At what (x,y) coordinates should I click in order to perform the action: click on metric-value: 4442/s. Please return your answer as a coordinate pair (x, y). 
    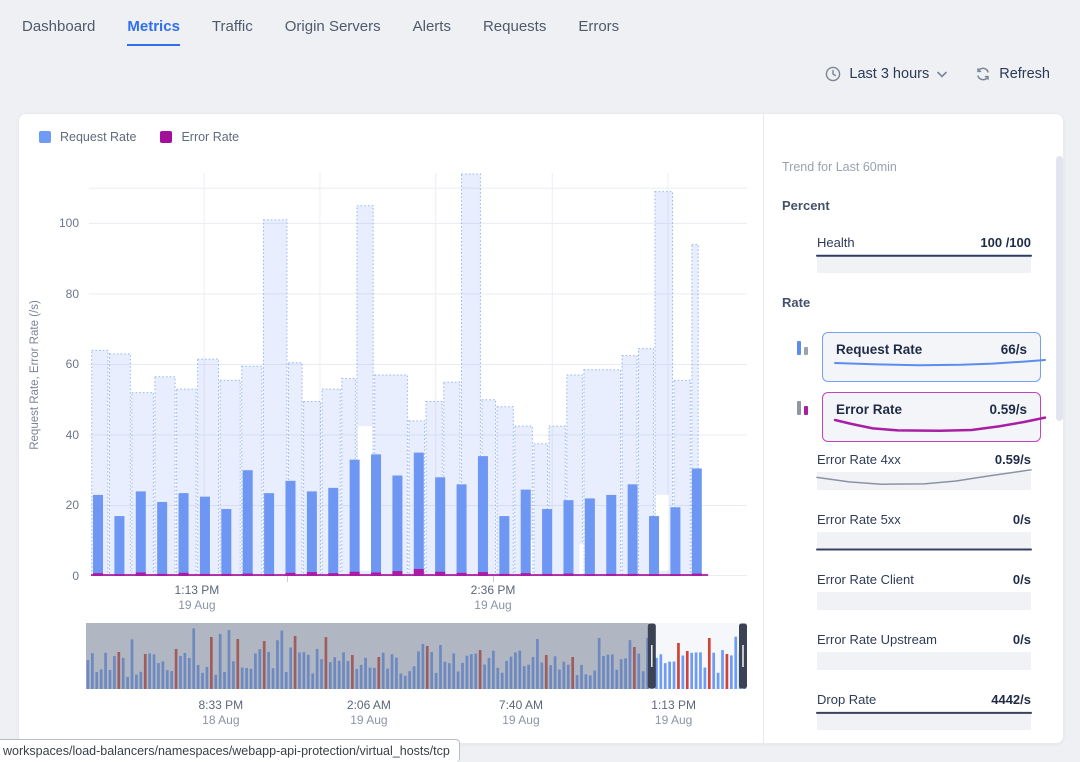
    Looking at the image, I should click on (1011, 699).